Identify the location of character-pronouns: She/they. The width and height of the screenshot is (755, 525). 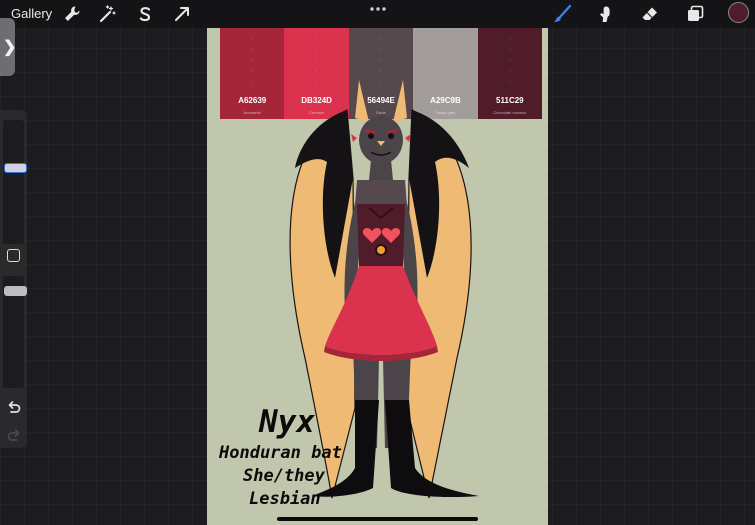
(284, 476).